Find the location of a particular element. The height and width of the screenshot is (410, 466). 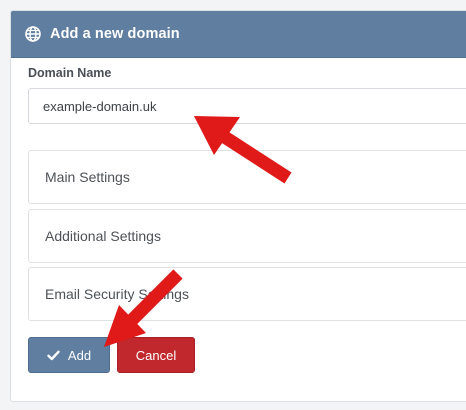

section-label: Email Security Settings is located at coordinates (117, 294).